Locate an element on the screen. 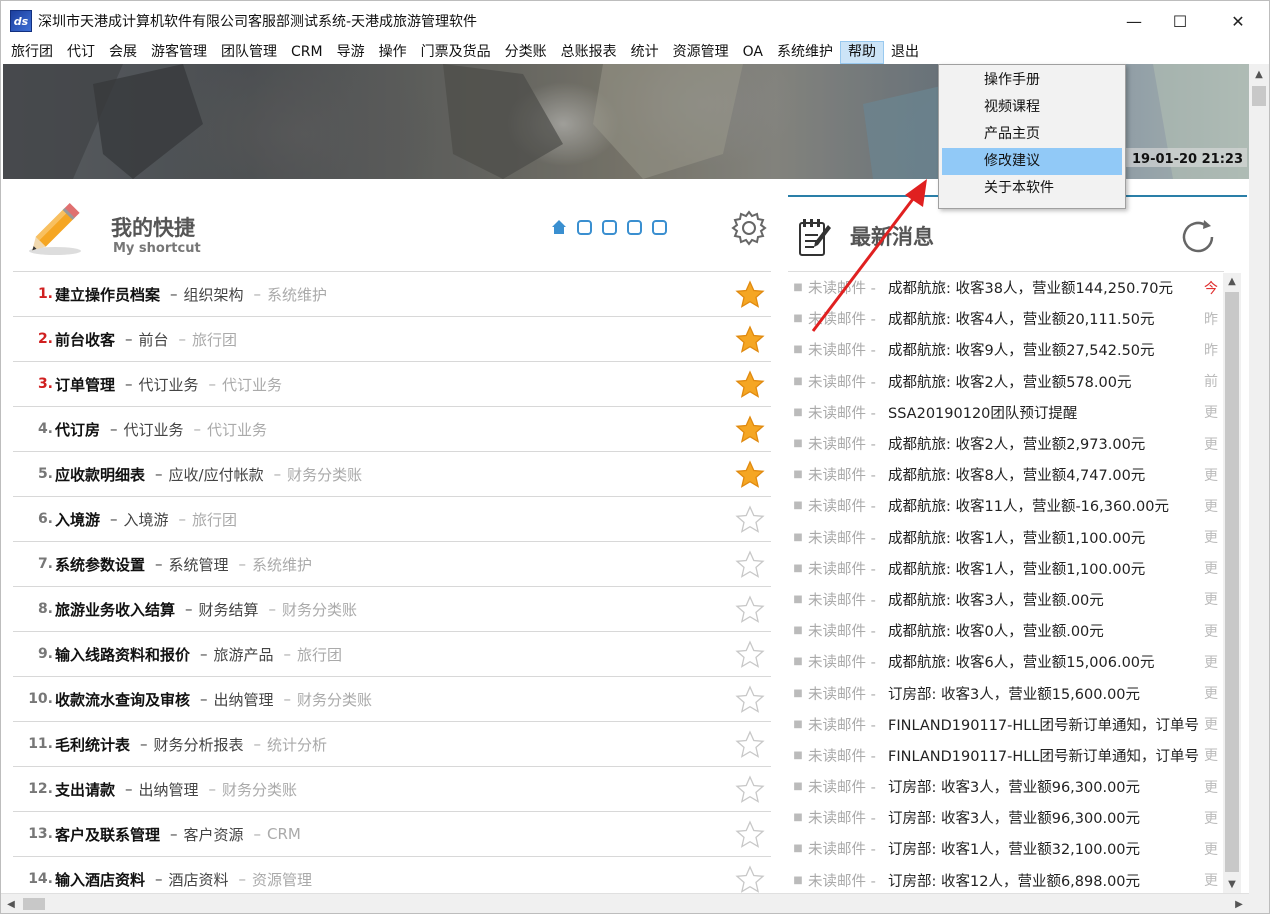 The width and height of the screenshot is (1270, 914). news-item: ■ 未读邮件 - 订房部: 收客1人，营业额32,100.00元 更 is located at coordinates (1006, 848).